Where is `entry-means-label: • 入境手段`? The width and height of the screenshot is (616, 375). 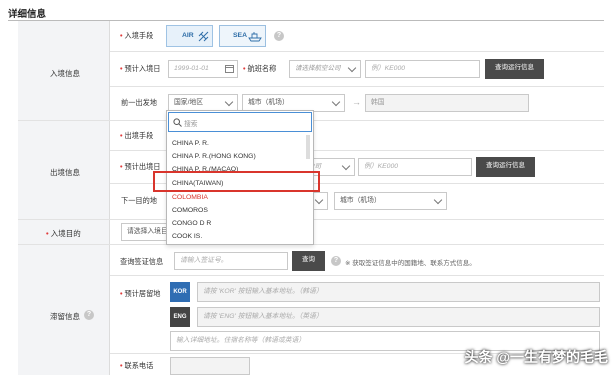 entry-means-label: • 入境手段 is located at coordinates (137, 35).